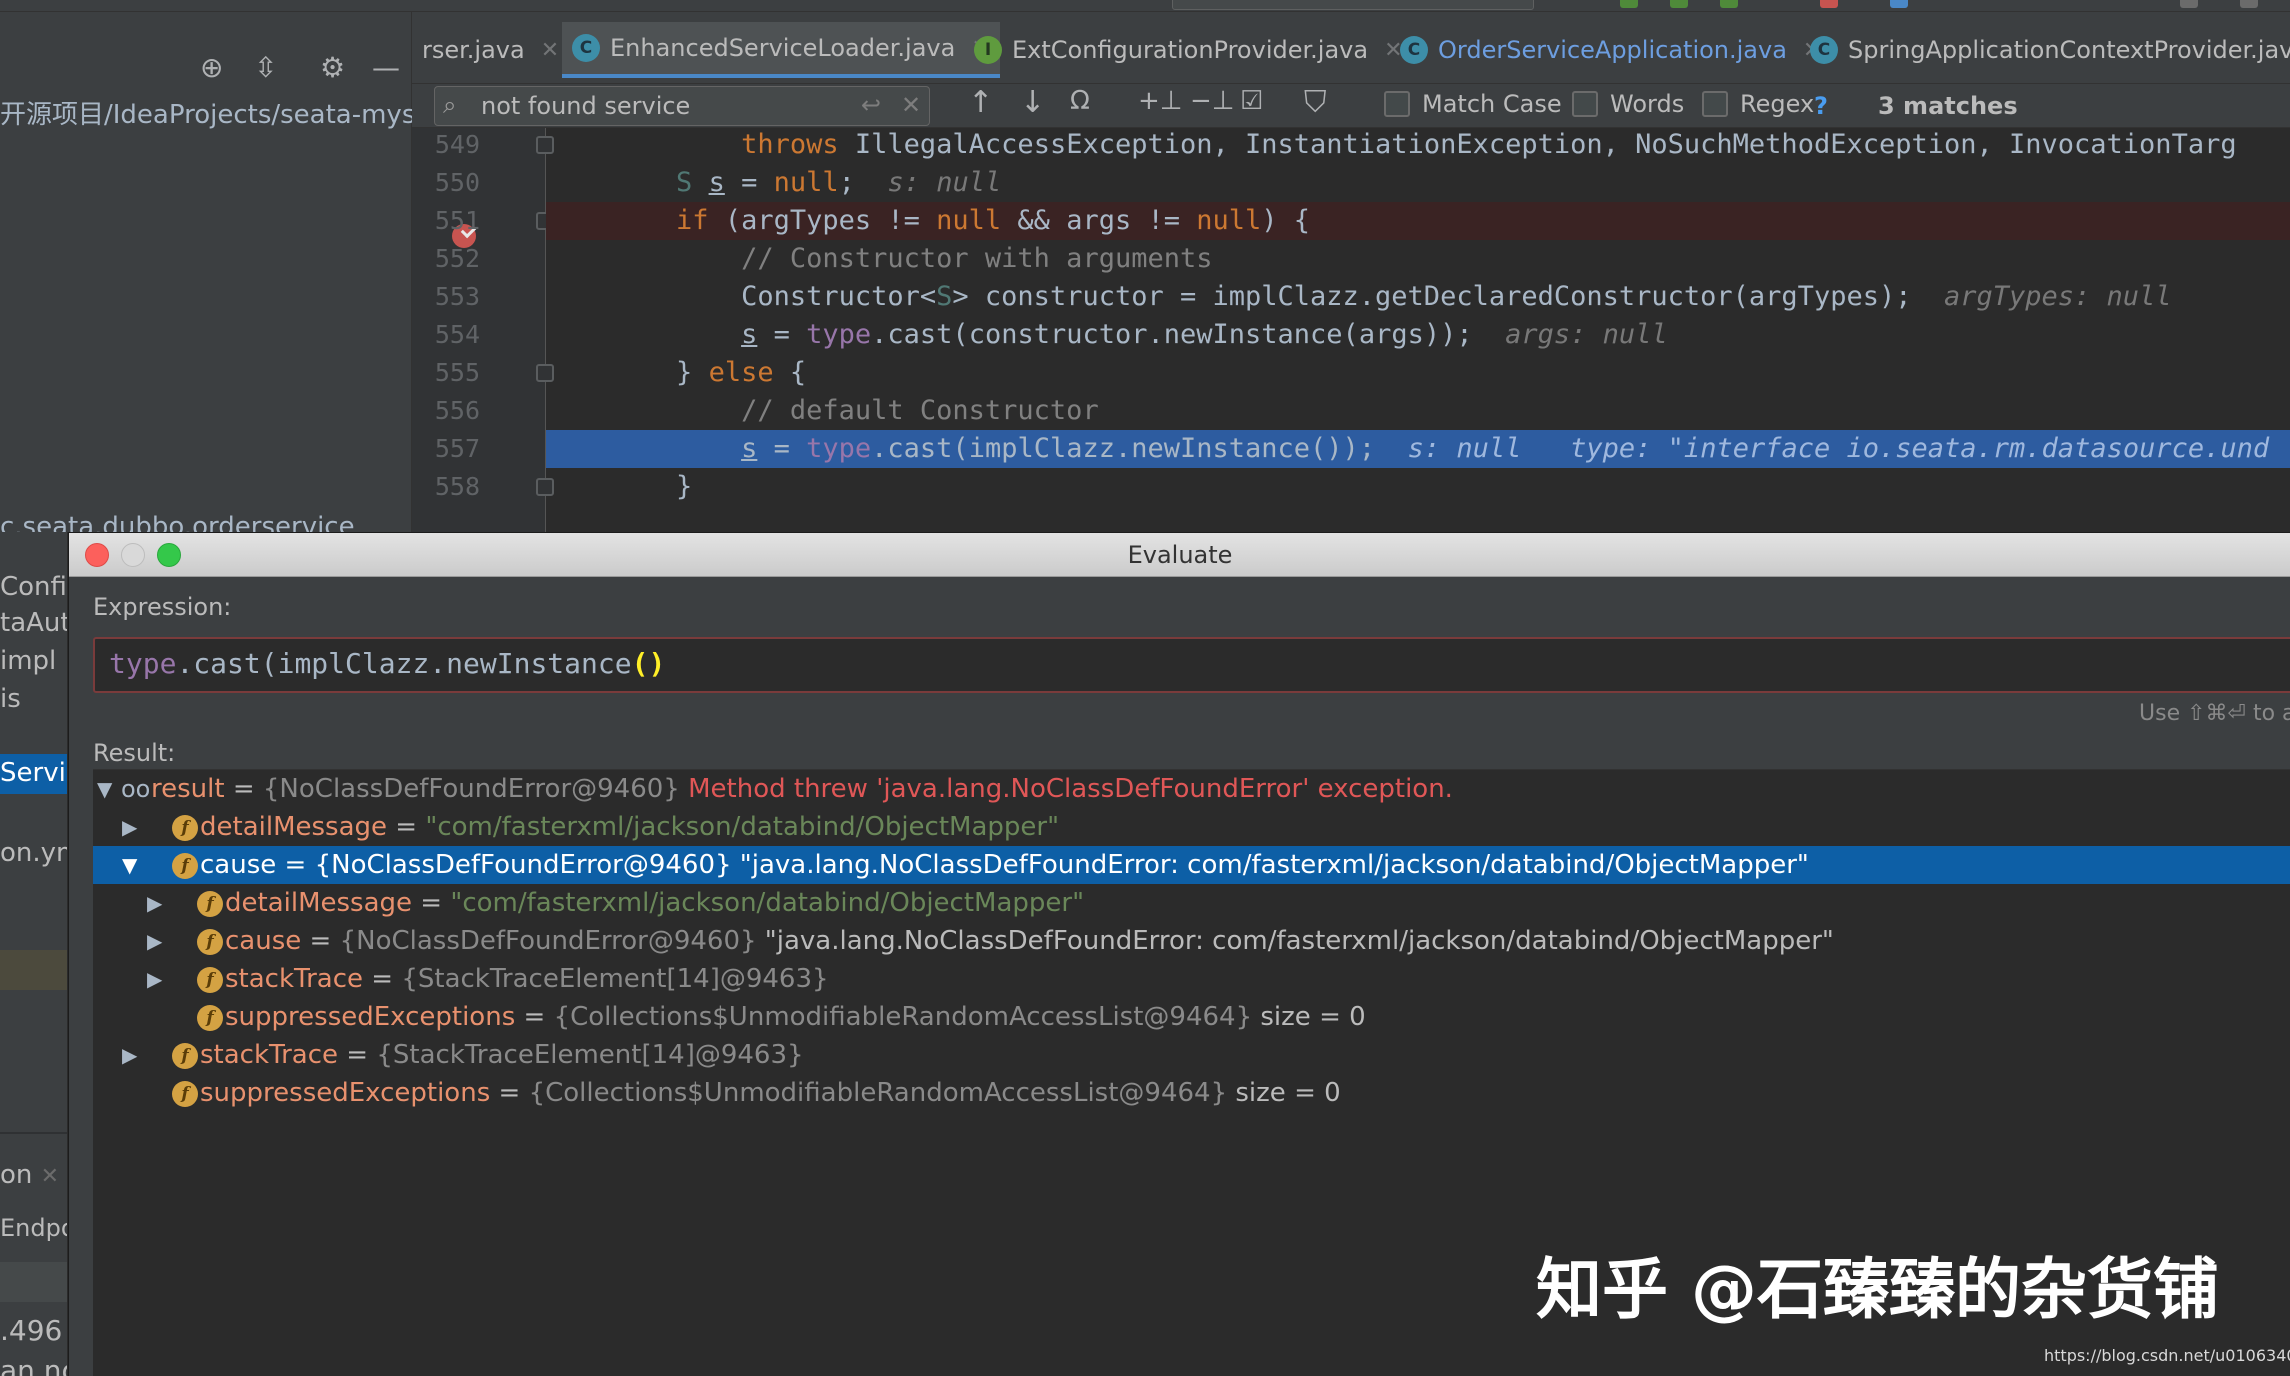  What do you see at coordinates (207, 112) in the screenshot?
I see `project-path: 开源项目/IdeaProjects/seata-mys` at bounding box center [207, 112].